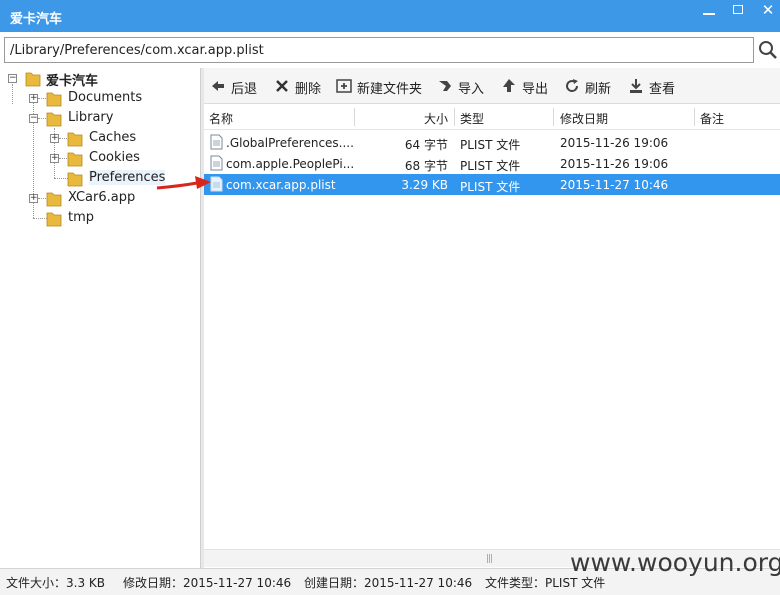 The image size is (780, 595). What do you see at coordinates (91, 117) in the screenshot?
I see `tree-item-label: Library` at bounding box center [91, 117].